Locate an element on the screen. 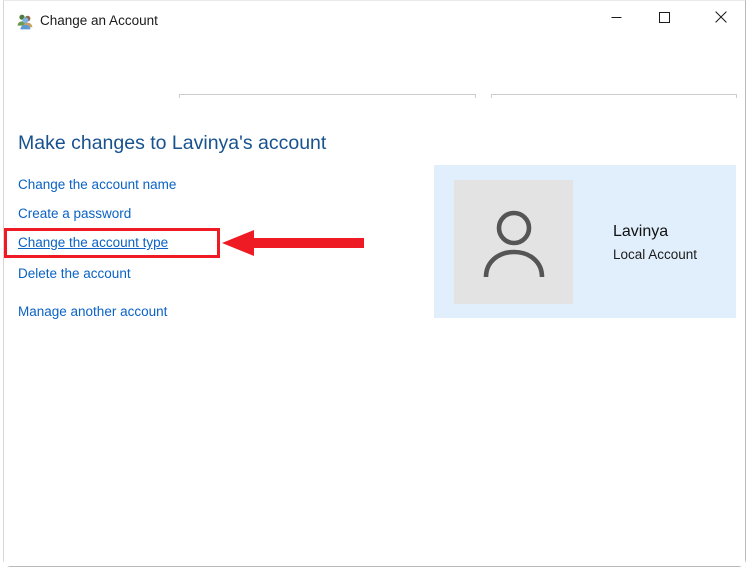  annotation-arrow-icon is located at coordinates (293, 243).